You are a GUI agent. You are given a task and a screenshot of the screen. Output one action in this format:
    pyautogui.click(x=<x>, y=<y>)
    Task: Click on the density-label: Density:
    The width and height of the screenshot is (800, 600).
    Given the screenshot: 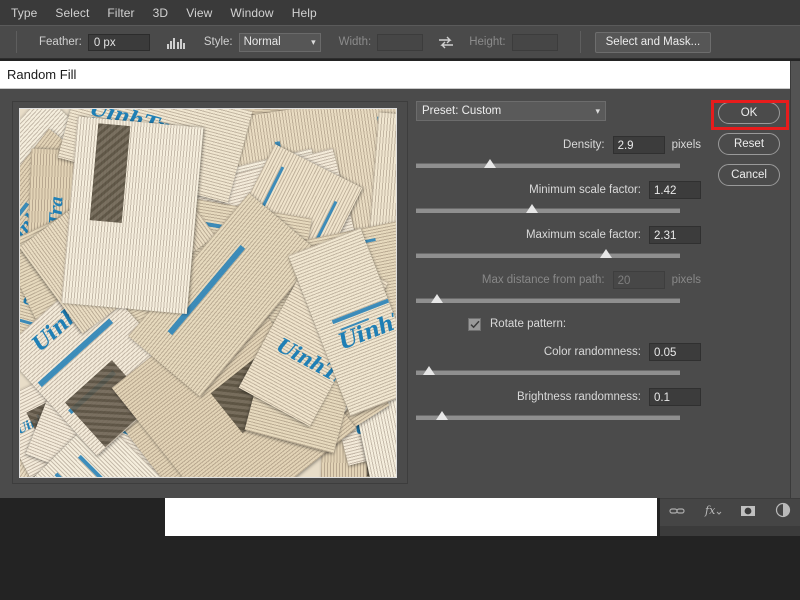 What is the action you would take?
    pyautogui.click(x=584, y=145)
    